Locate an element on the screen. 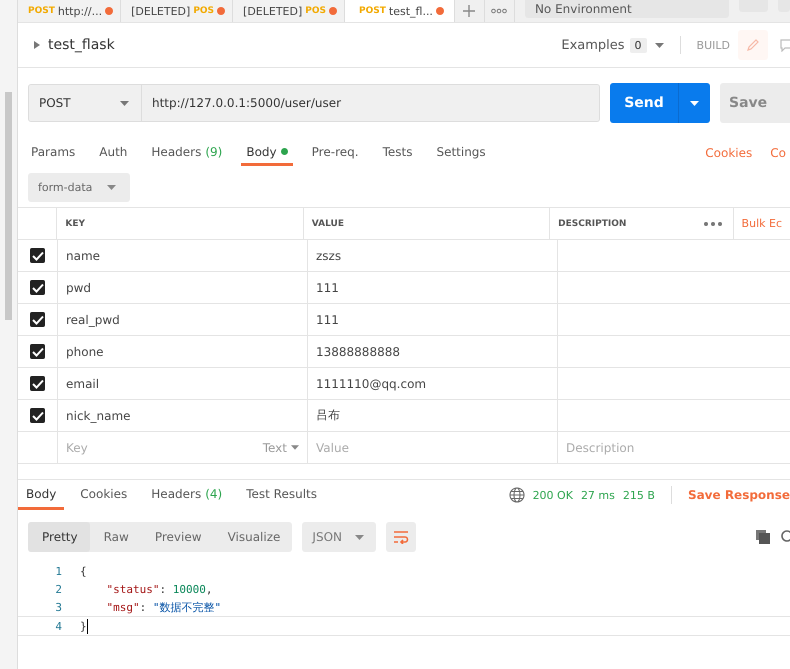  wrap-button is located at coordinates (401, 537).